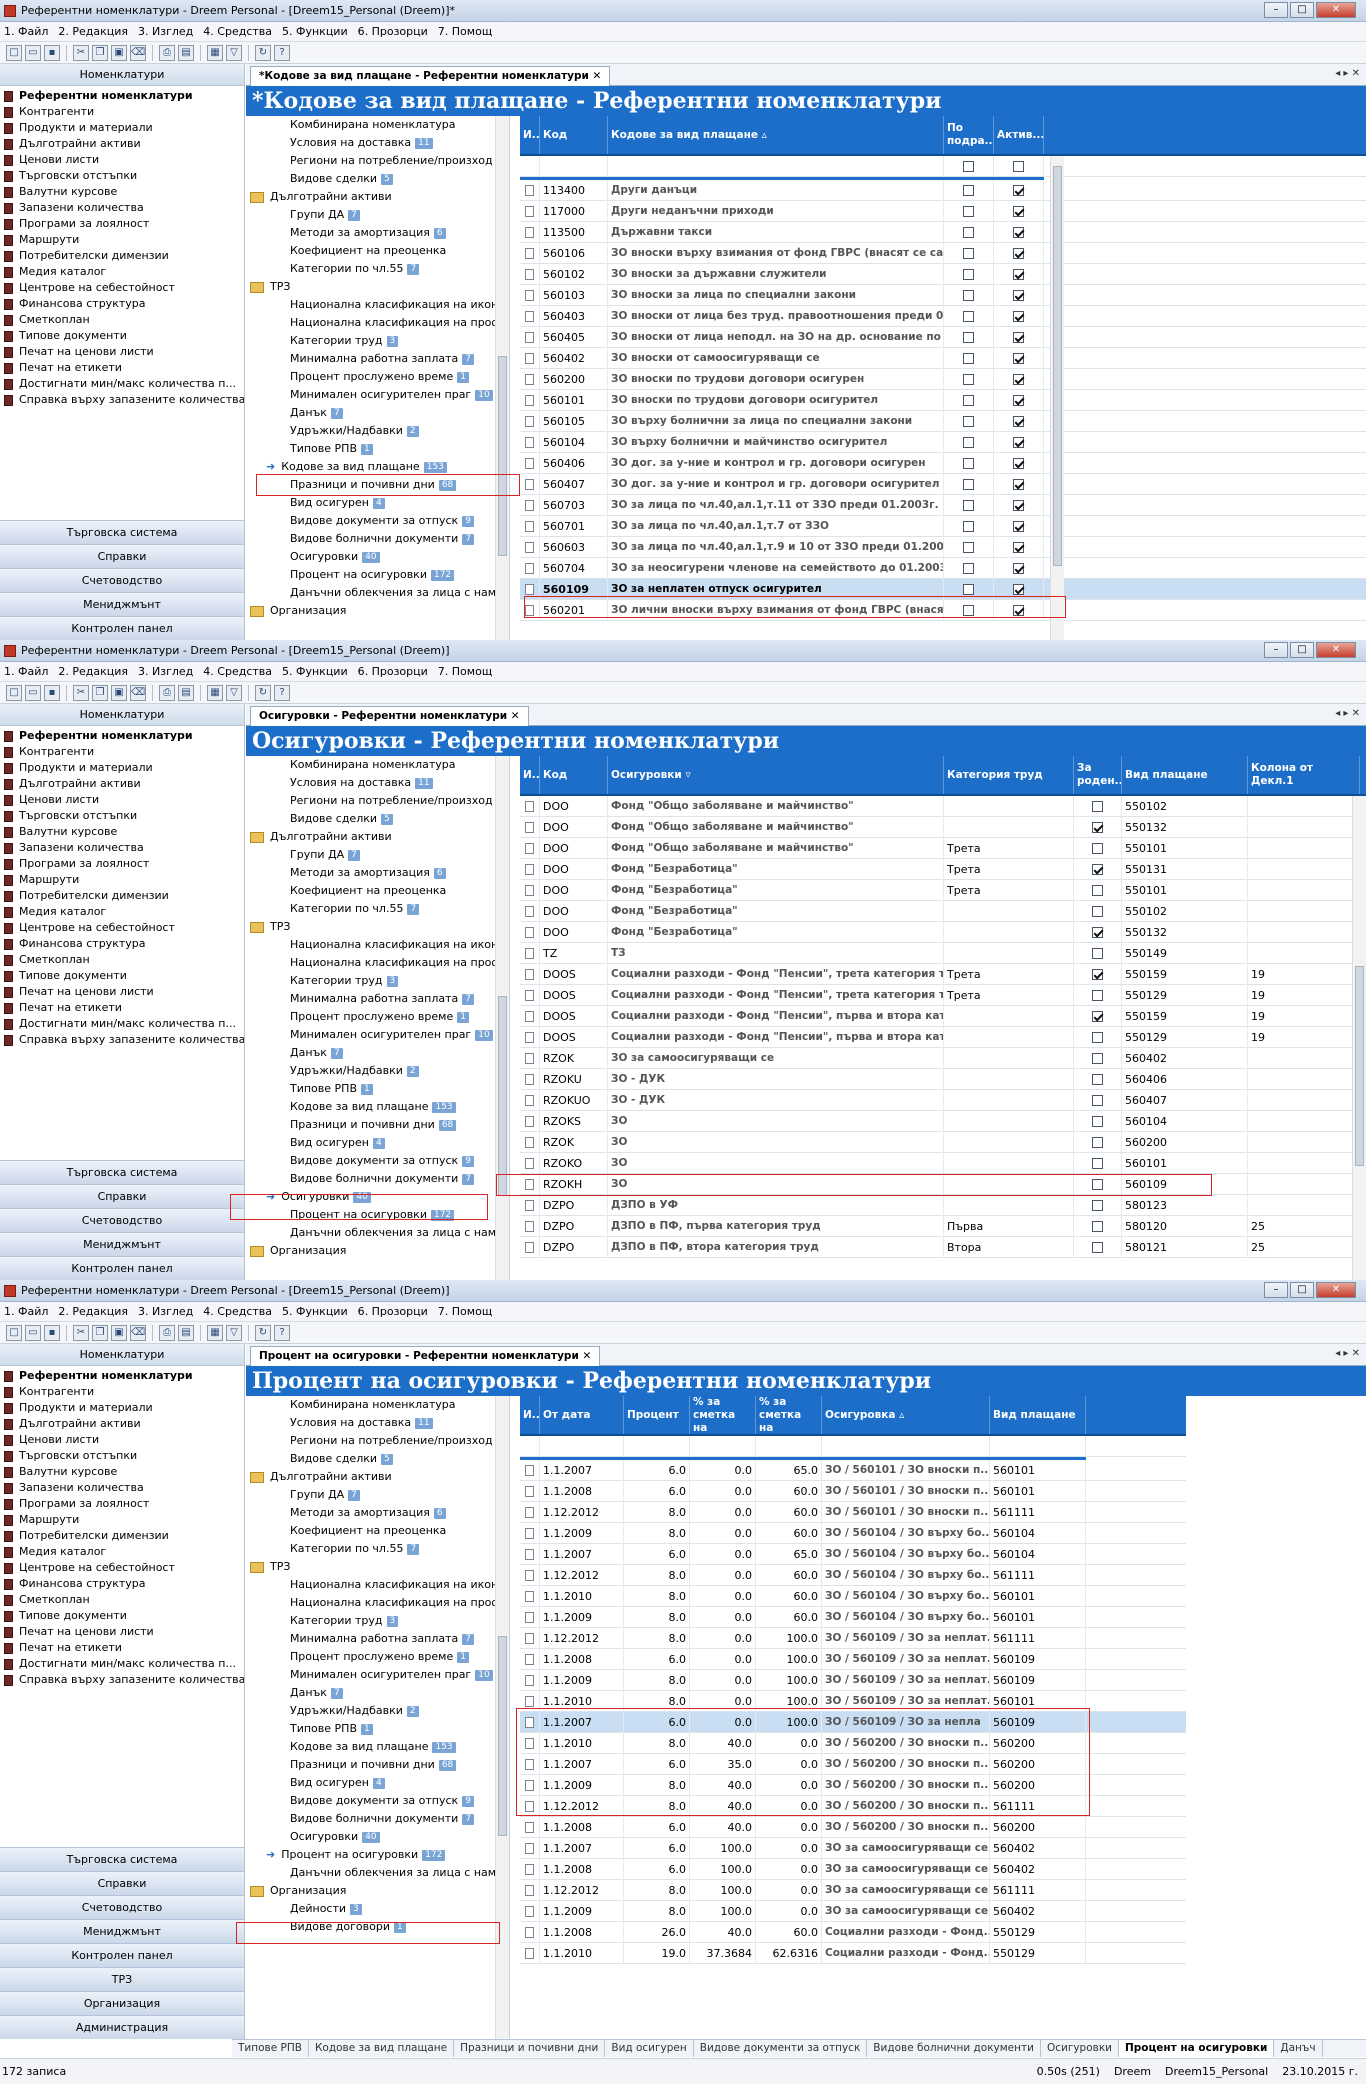  Describe the element at coordinates (234, 52) in the screenshot. I see `filter-icon: ▽` at that location.